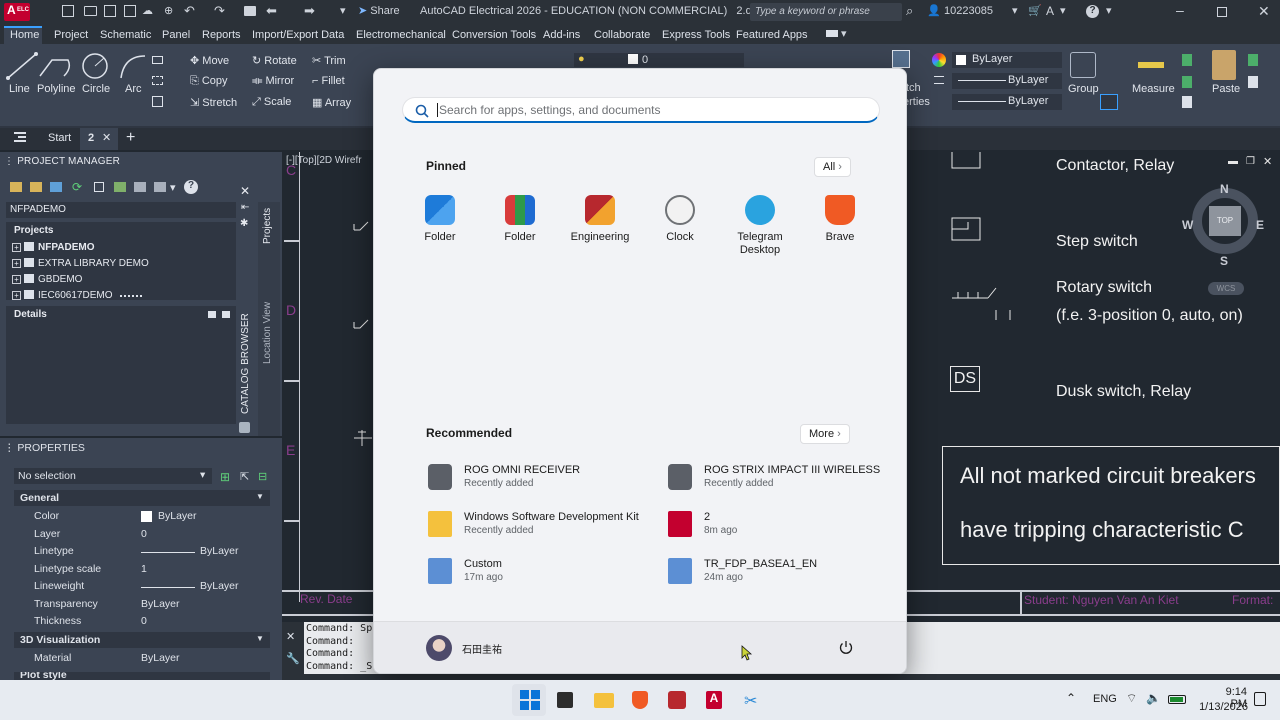 The width and height of the screenshot is (1280, 720). Describe the element at coordinates (379, 10) in the screenshot. I see `share-button: ➤ Share` at that location.